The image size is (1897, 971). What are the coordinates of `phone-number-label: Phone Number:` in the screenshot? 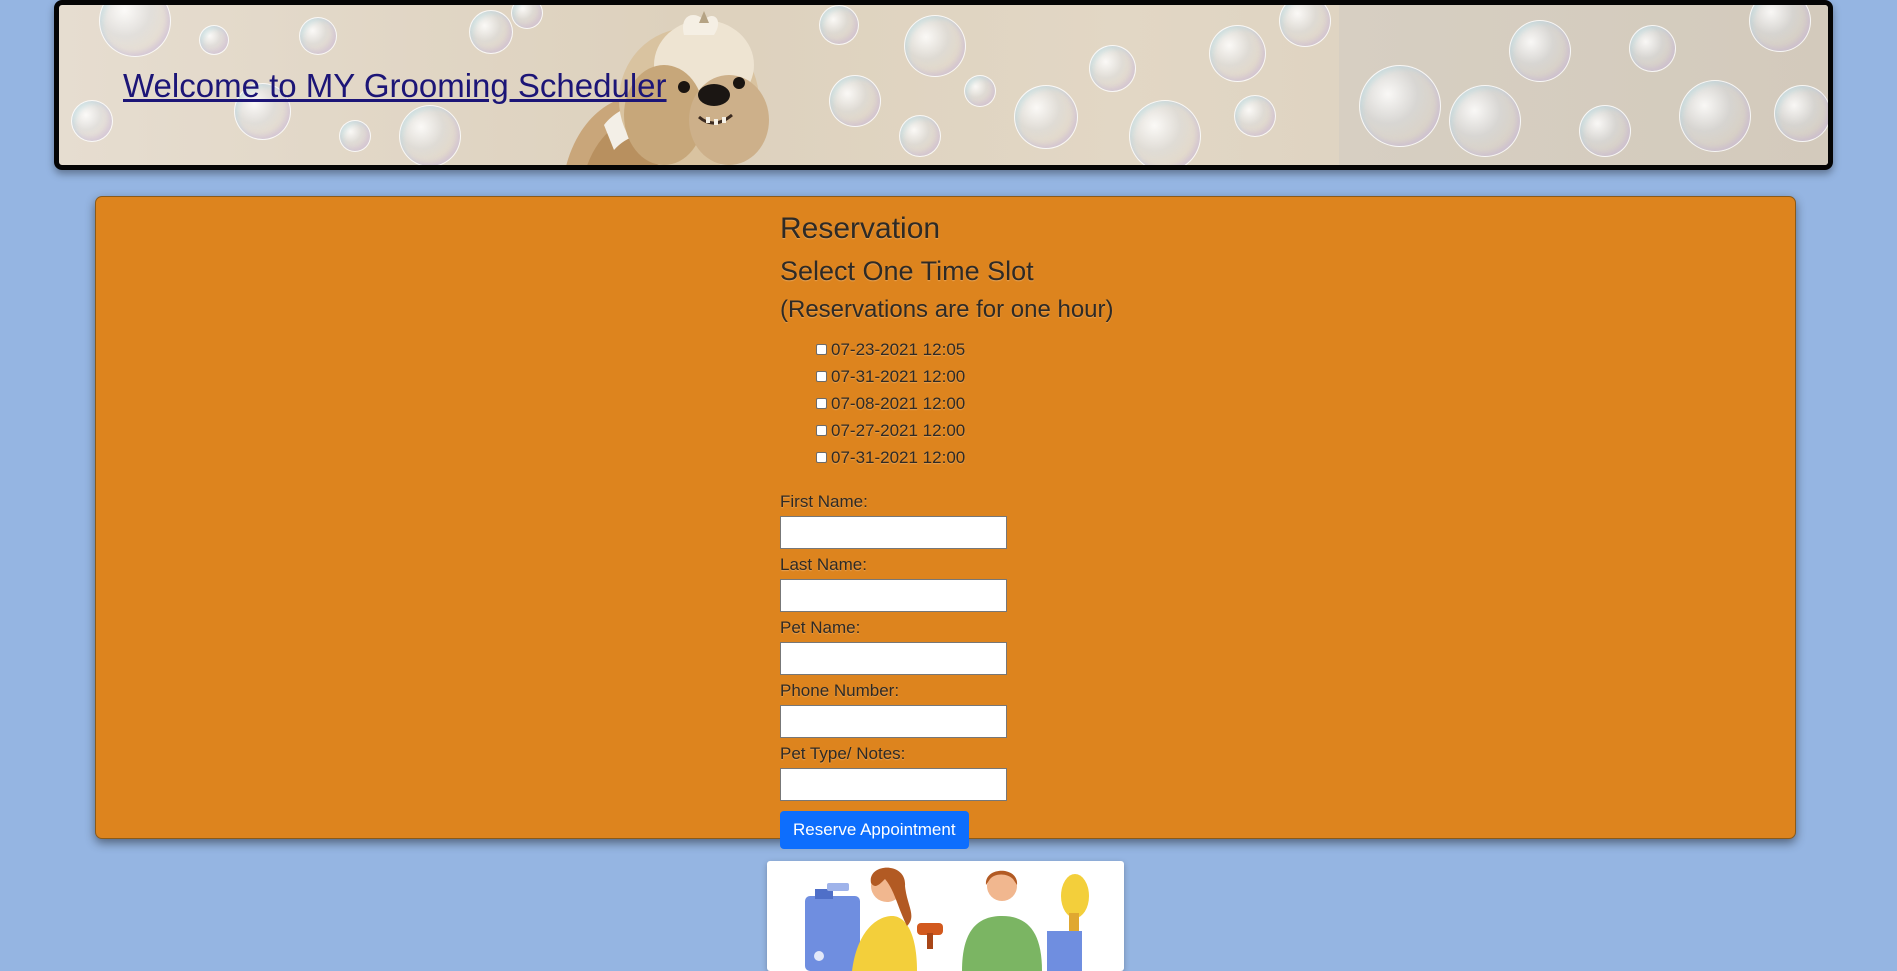 It's located at (840, 690).